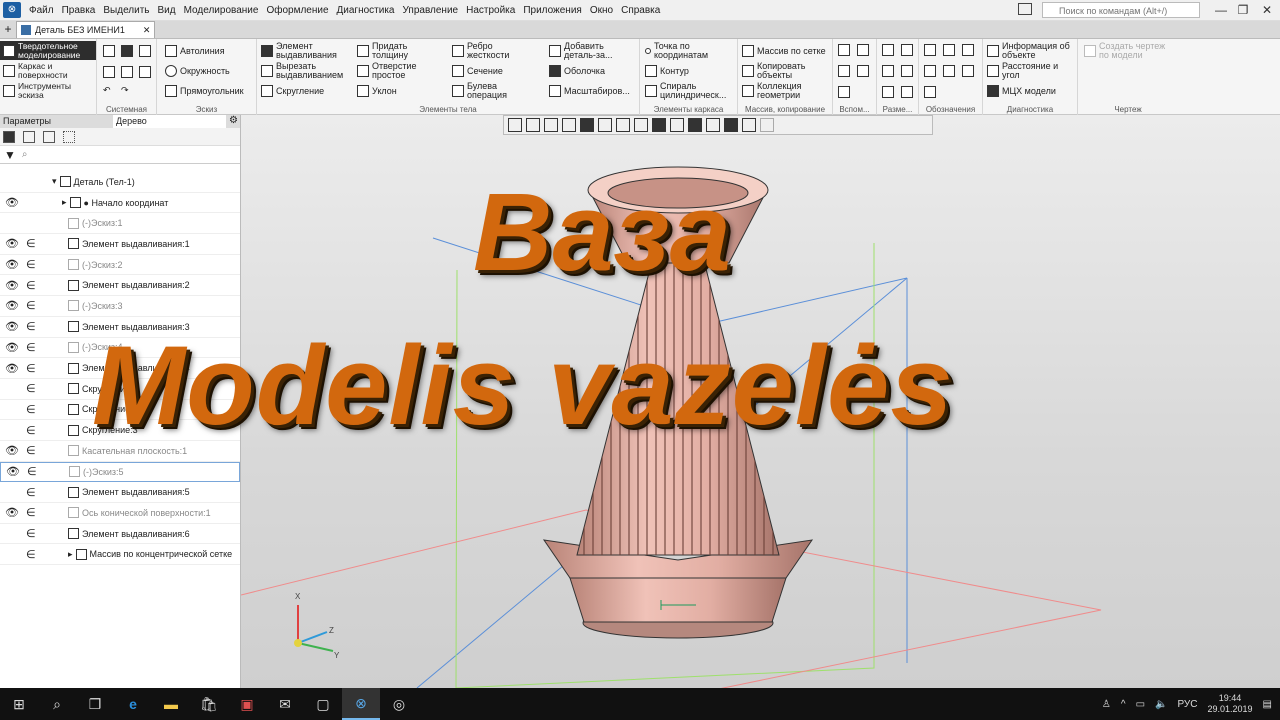 This screenshot has width=1280, height=720. Describe the element at coordinates (1021, 91) in the screenshot. I see `mass-props-button: МЦХ модели` at that location.